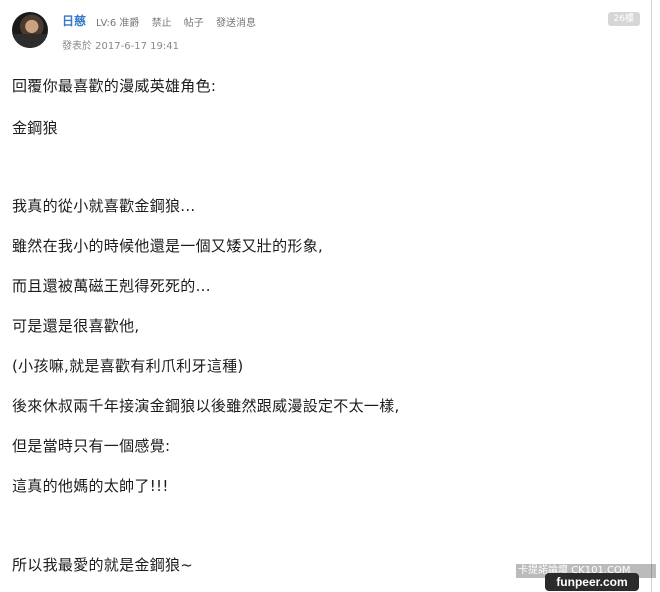 The image size is (660, 592). What do you see at coordinates (114, 86) in the screenshot?
I see `post-line: 回覆你最喜歡的漫威英雄角色:` at bounding box center [114, 86].